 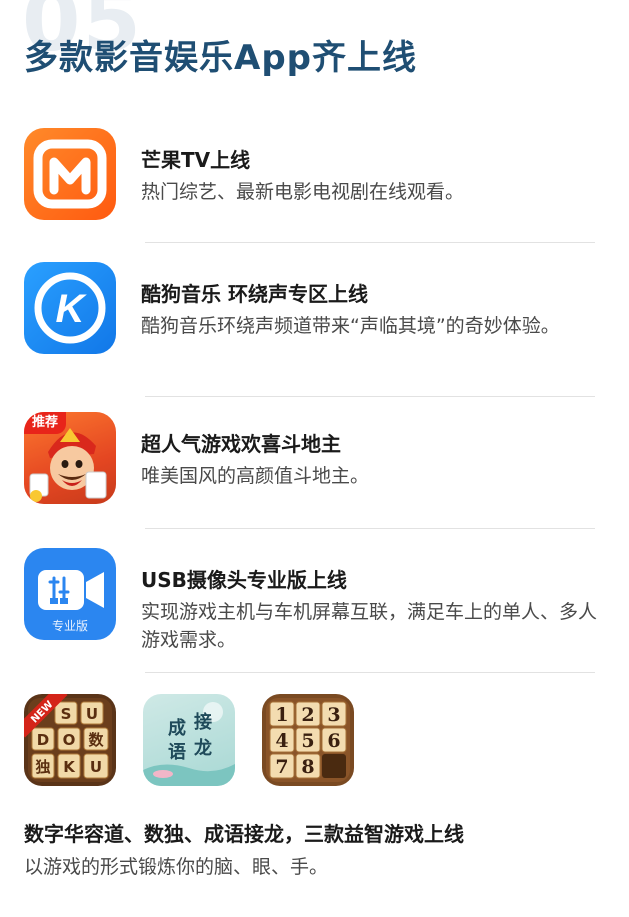 I want to click on sudoku-tile: D, so click(x=43, y=740).